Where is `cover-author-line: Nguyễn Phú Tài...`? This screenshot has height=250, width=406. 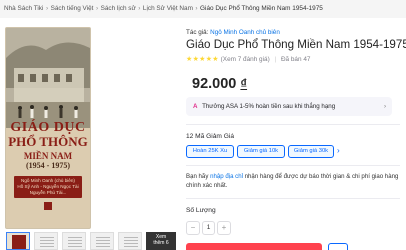
cover-author-line: Nguyễn Phú Tài... is located at coordinates (48, 192).